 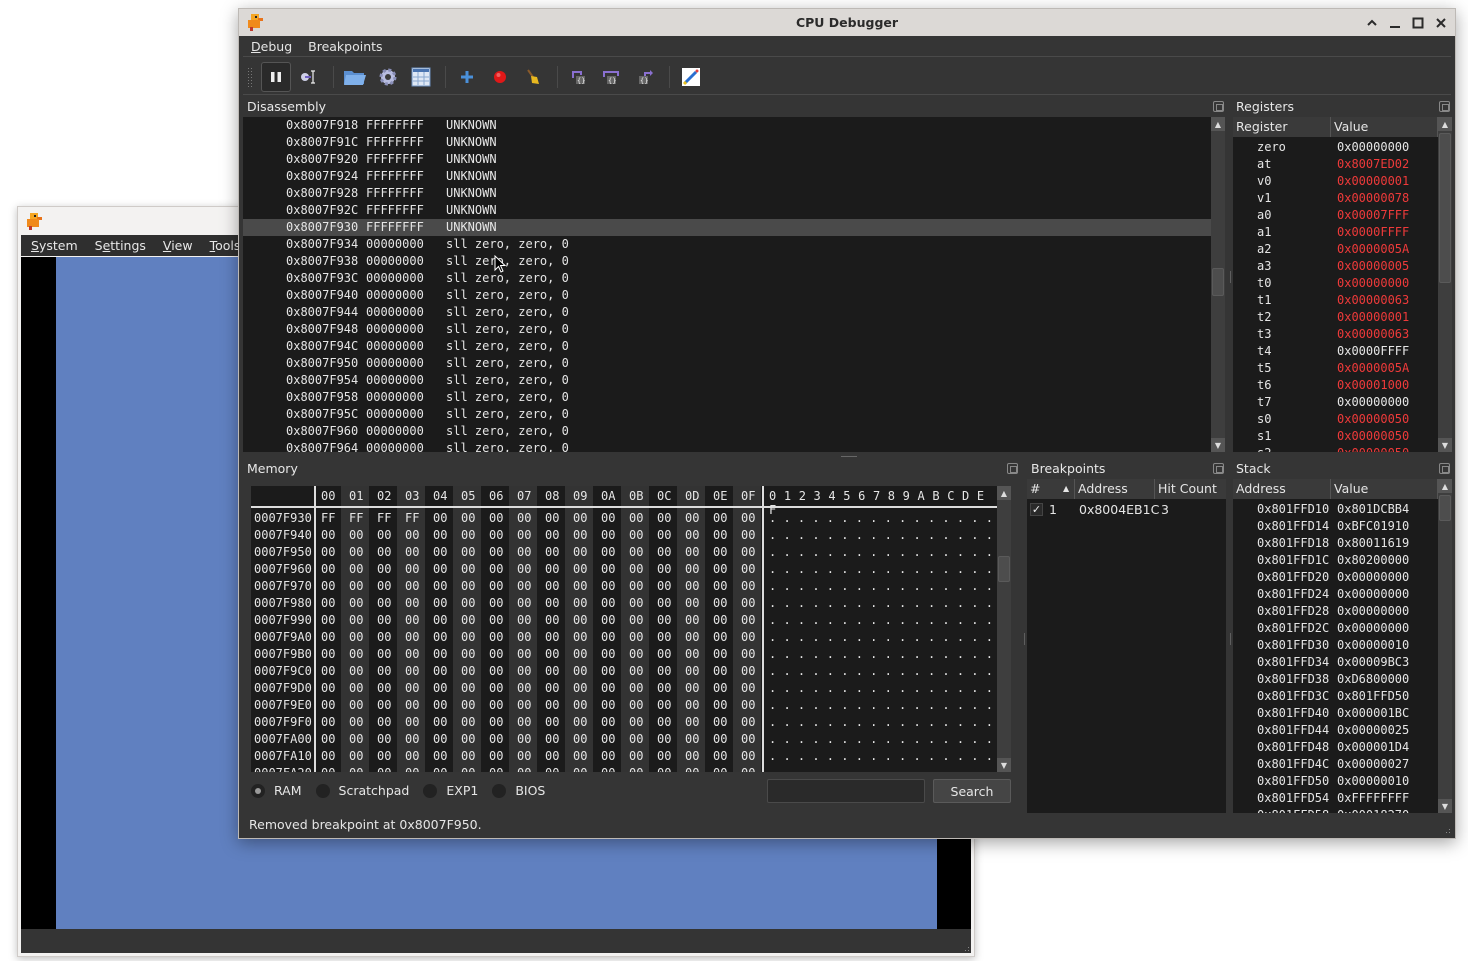 I want to click on register-row: s2 0x00000050, so click(x=1335, y=448).